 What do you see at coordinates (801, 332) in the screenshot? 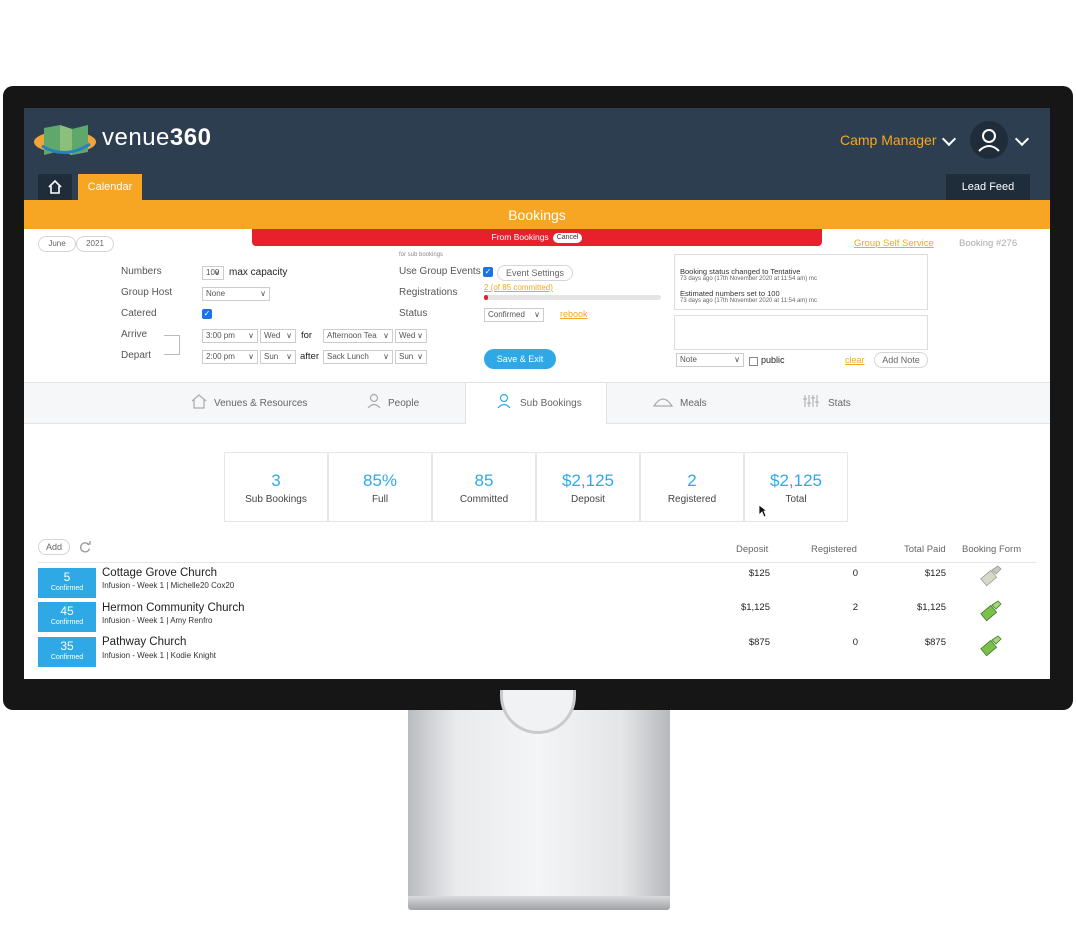
I see `note-textarea` at bounding box center [801, 332].